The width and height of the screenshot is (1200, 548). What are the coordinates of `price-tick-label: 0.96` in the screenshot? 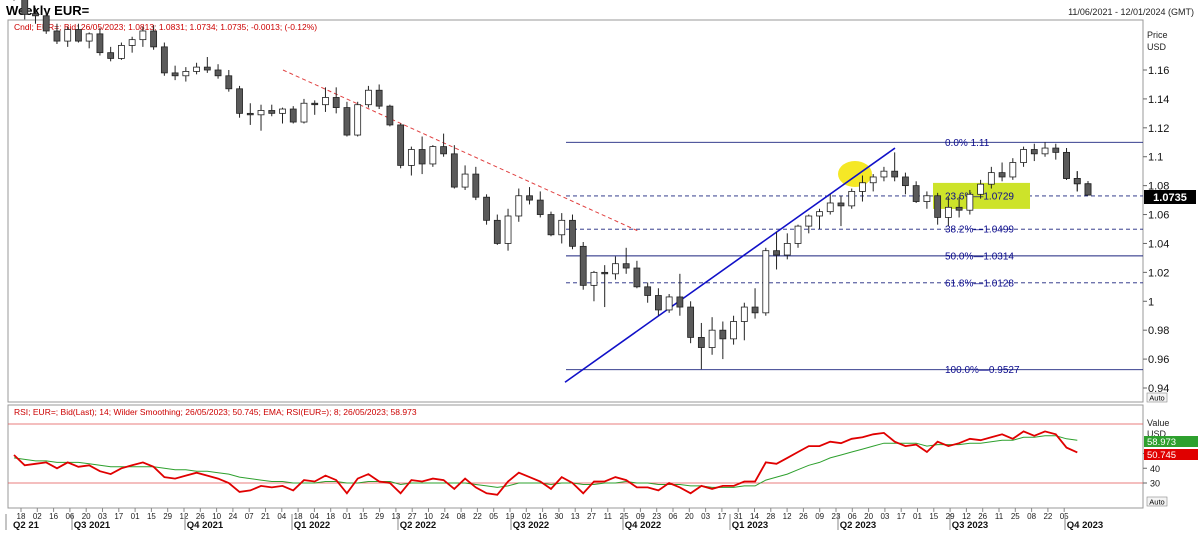 It's located at (1158, 360).